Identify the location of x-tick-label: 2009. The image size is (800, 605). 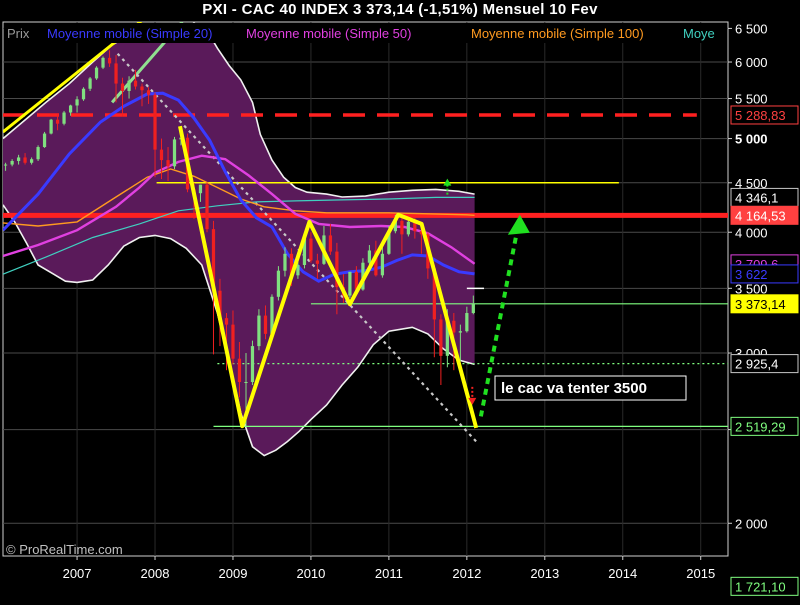
(233, 573).